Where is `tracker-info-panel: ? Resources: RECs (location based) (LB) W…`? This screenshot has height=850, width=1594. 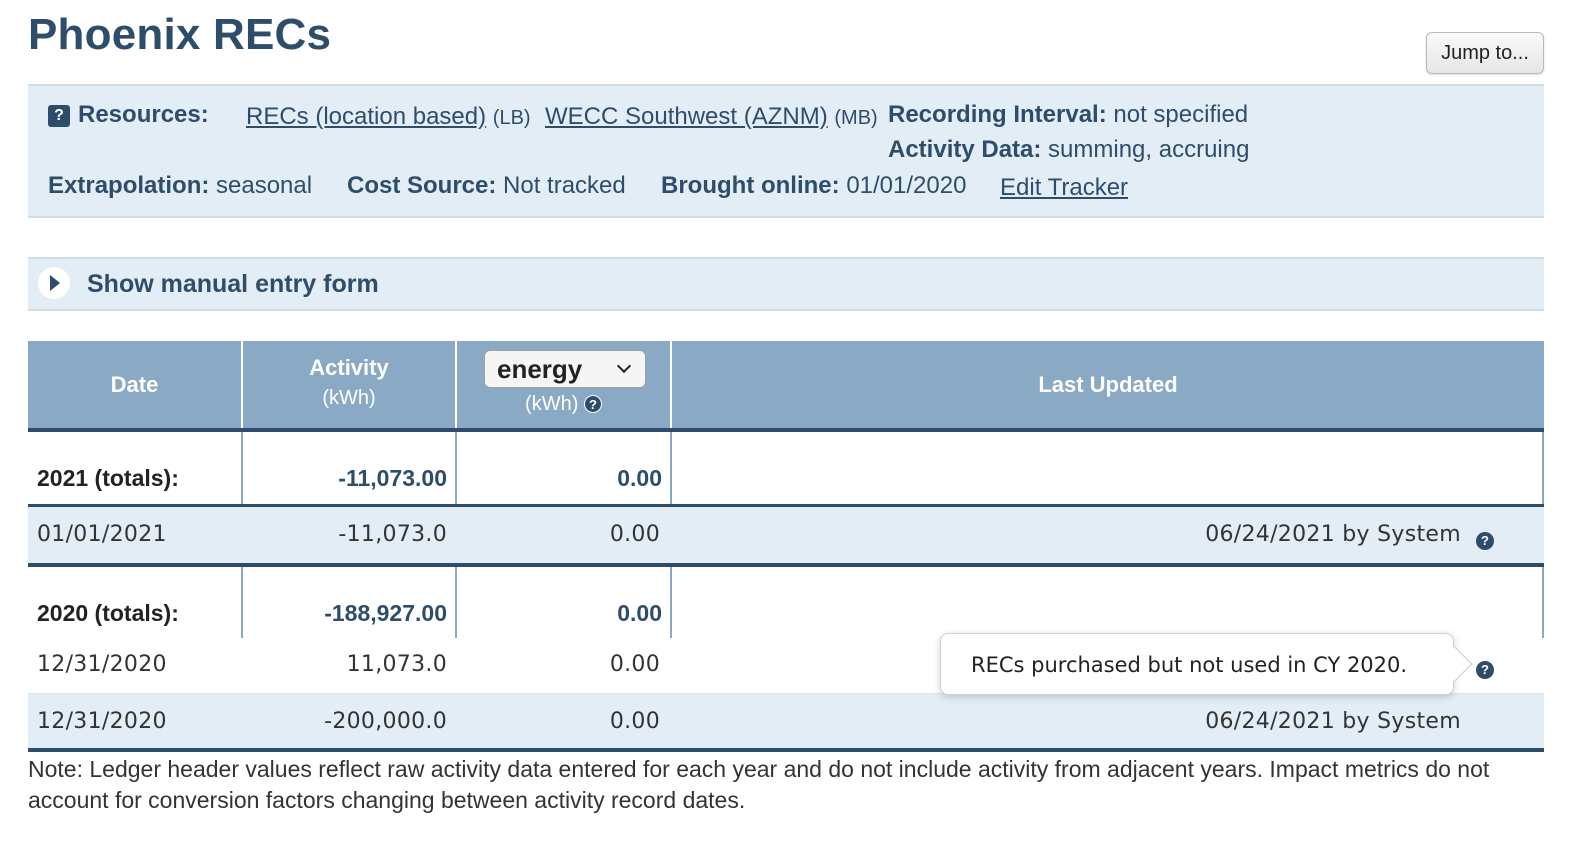 tracker-info-panel: ? Resources: RECs (location based) (LB) W… is located at coordinates (786, 151).